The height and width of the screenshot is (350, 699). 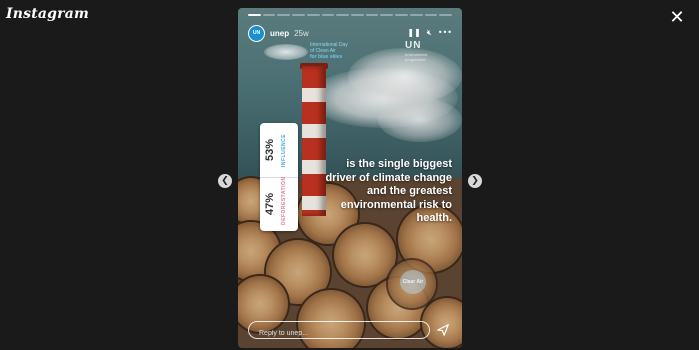 What do you see at coordinates (301, 33) in the screenshot?
I see `post-time: 25w` at bounding box center [301, 33].